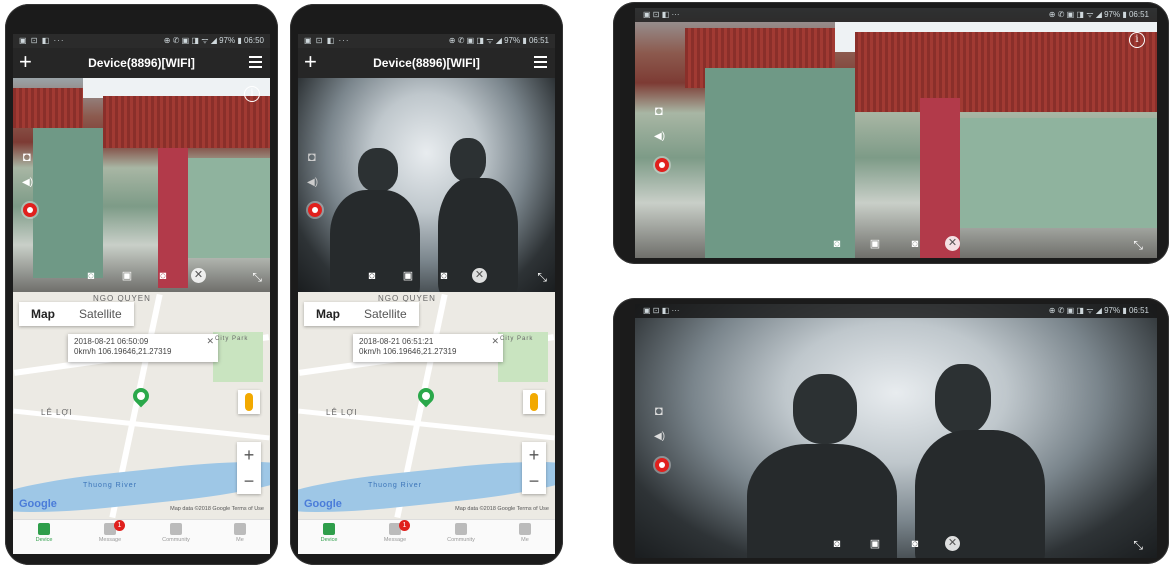 The height and width of the screenshot is (569, 1172). I want to click on live-video-street: i ◘ ◀) ◙ ▣ ◙ ✕ ⤡, so click(141, 185).